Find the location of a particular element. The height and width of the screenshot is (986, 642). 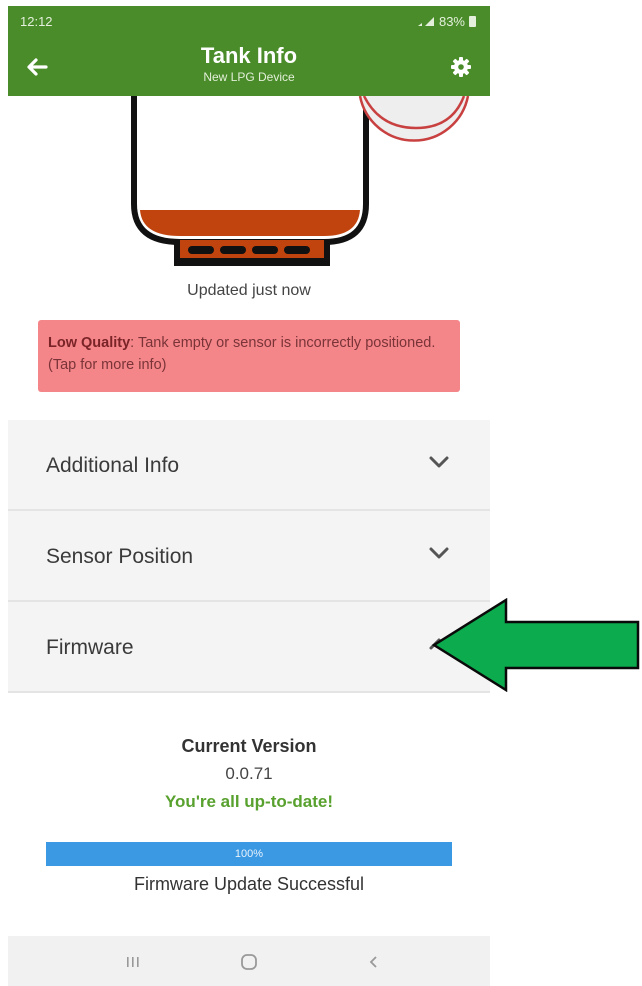

page-title: Tank Info is located at coordinates (249, 55).